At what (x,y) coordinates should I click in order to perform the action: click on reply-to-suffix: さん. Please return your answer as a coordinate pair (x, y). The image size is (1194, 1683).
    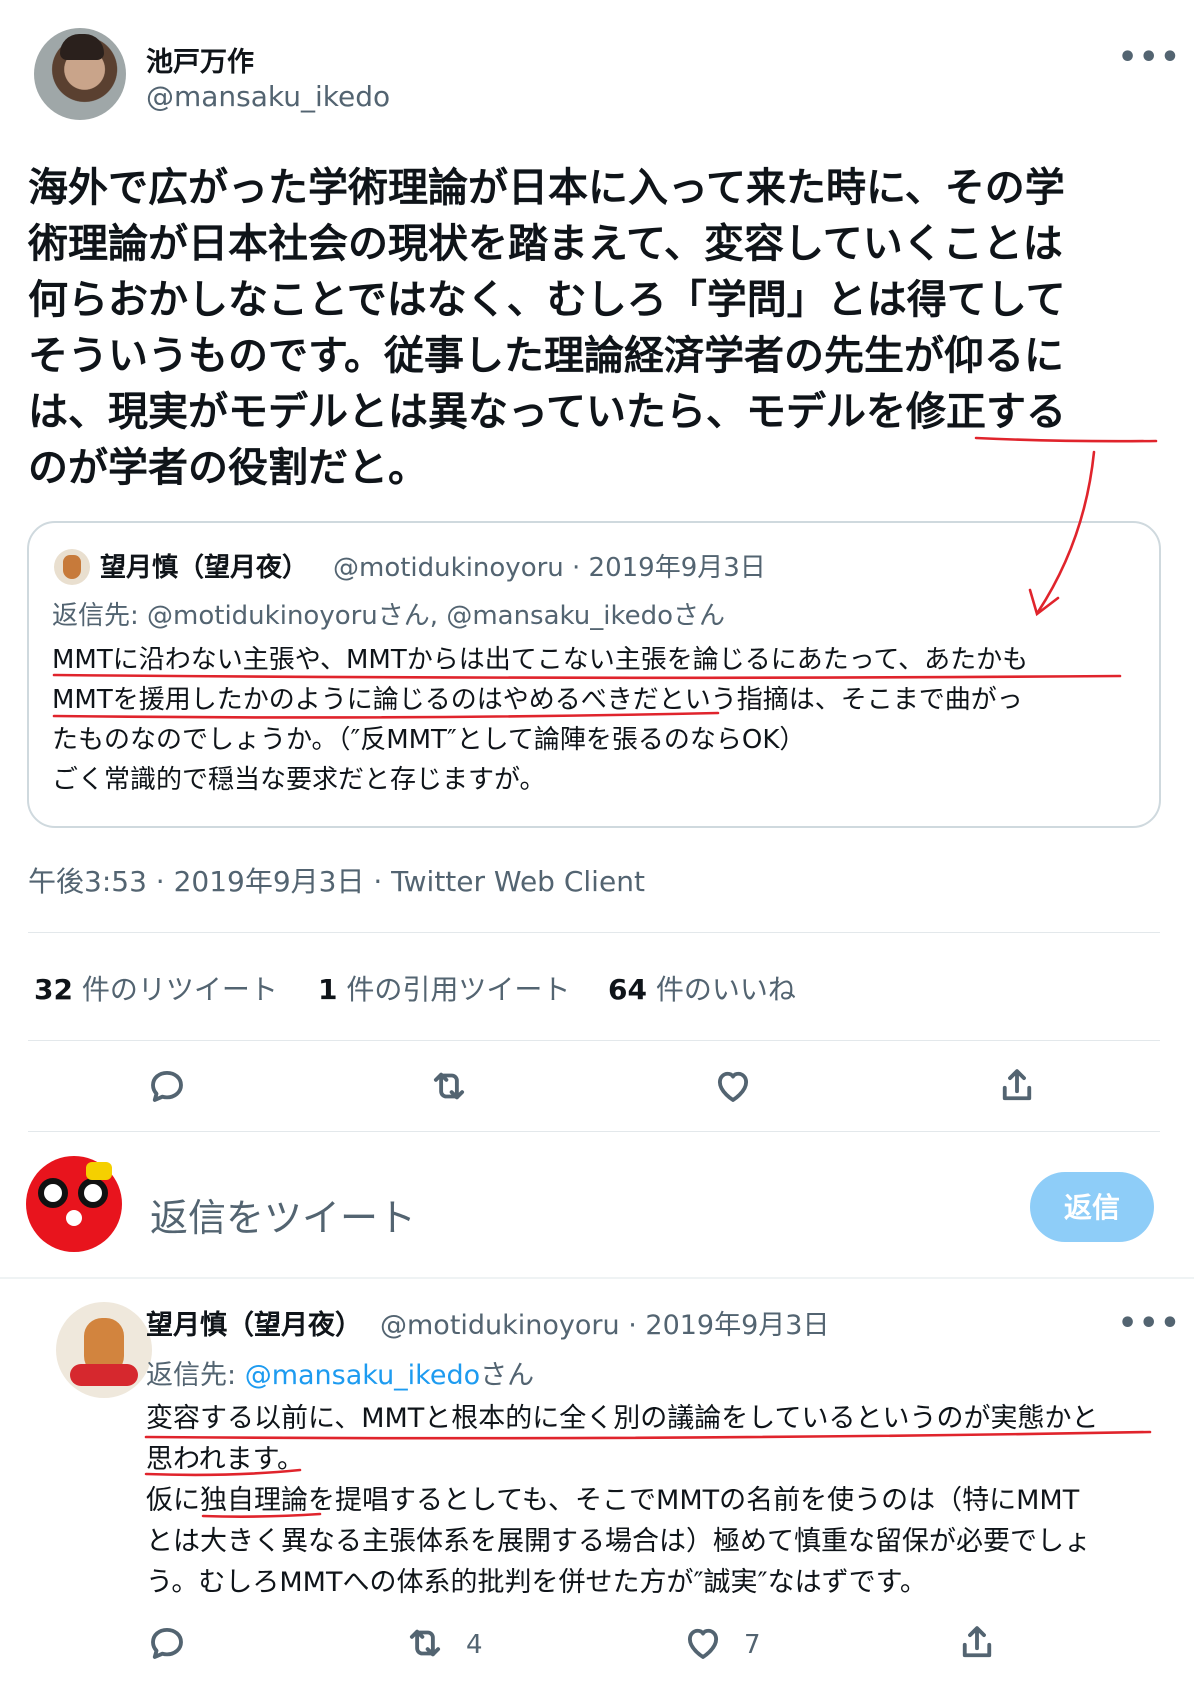
    Looking at the image, I should click on (507, 1375).